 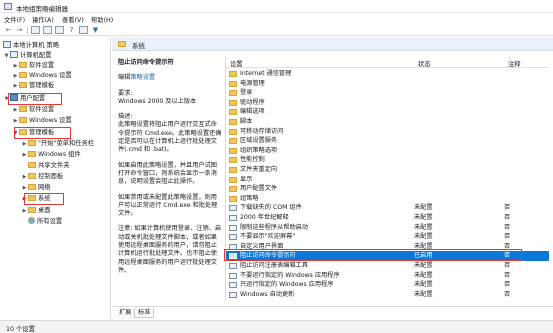 What do you see at coordinates (124, 78) in the screenshot?
I see `edit-prefix: 编辑` at bounding box center [124, 78].